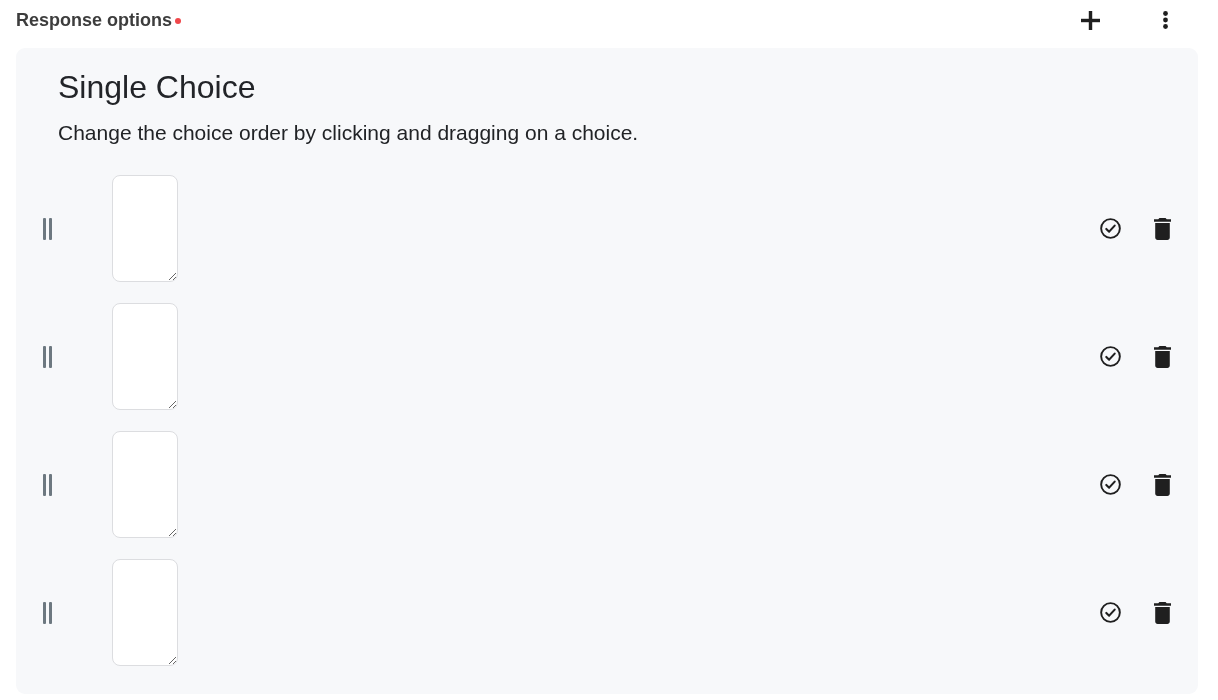  Describe the element at coordinates (1165, 20) in the screenshot. I see `more-options-icon` at that location.